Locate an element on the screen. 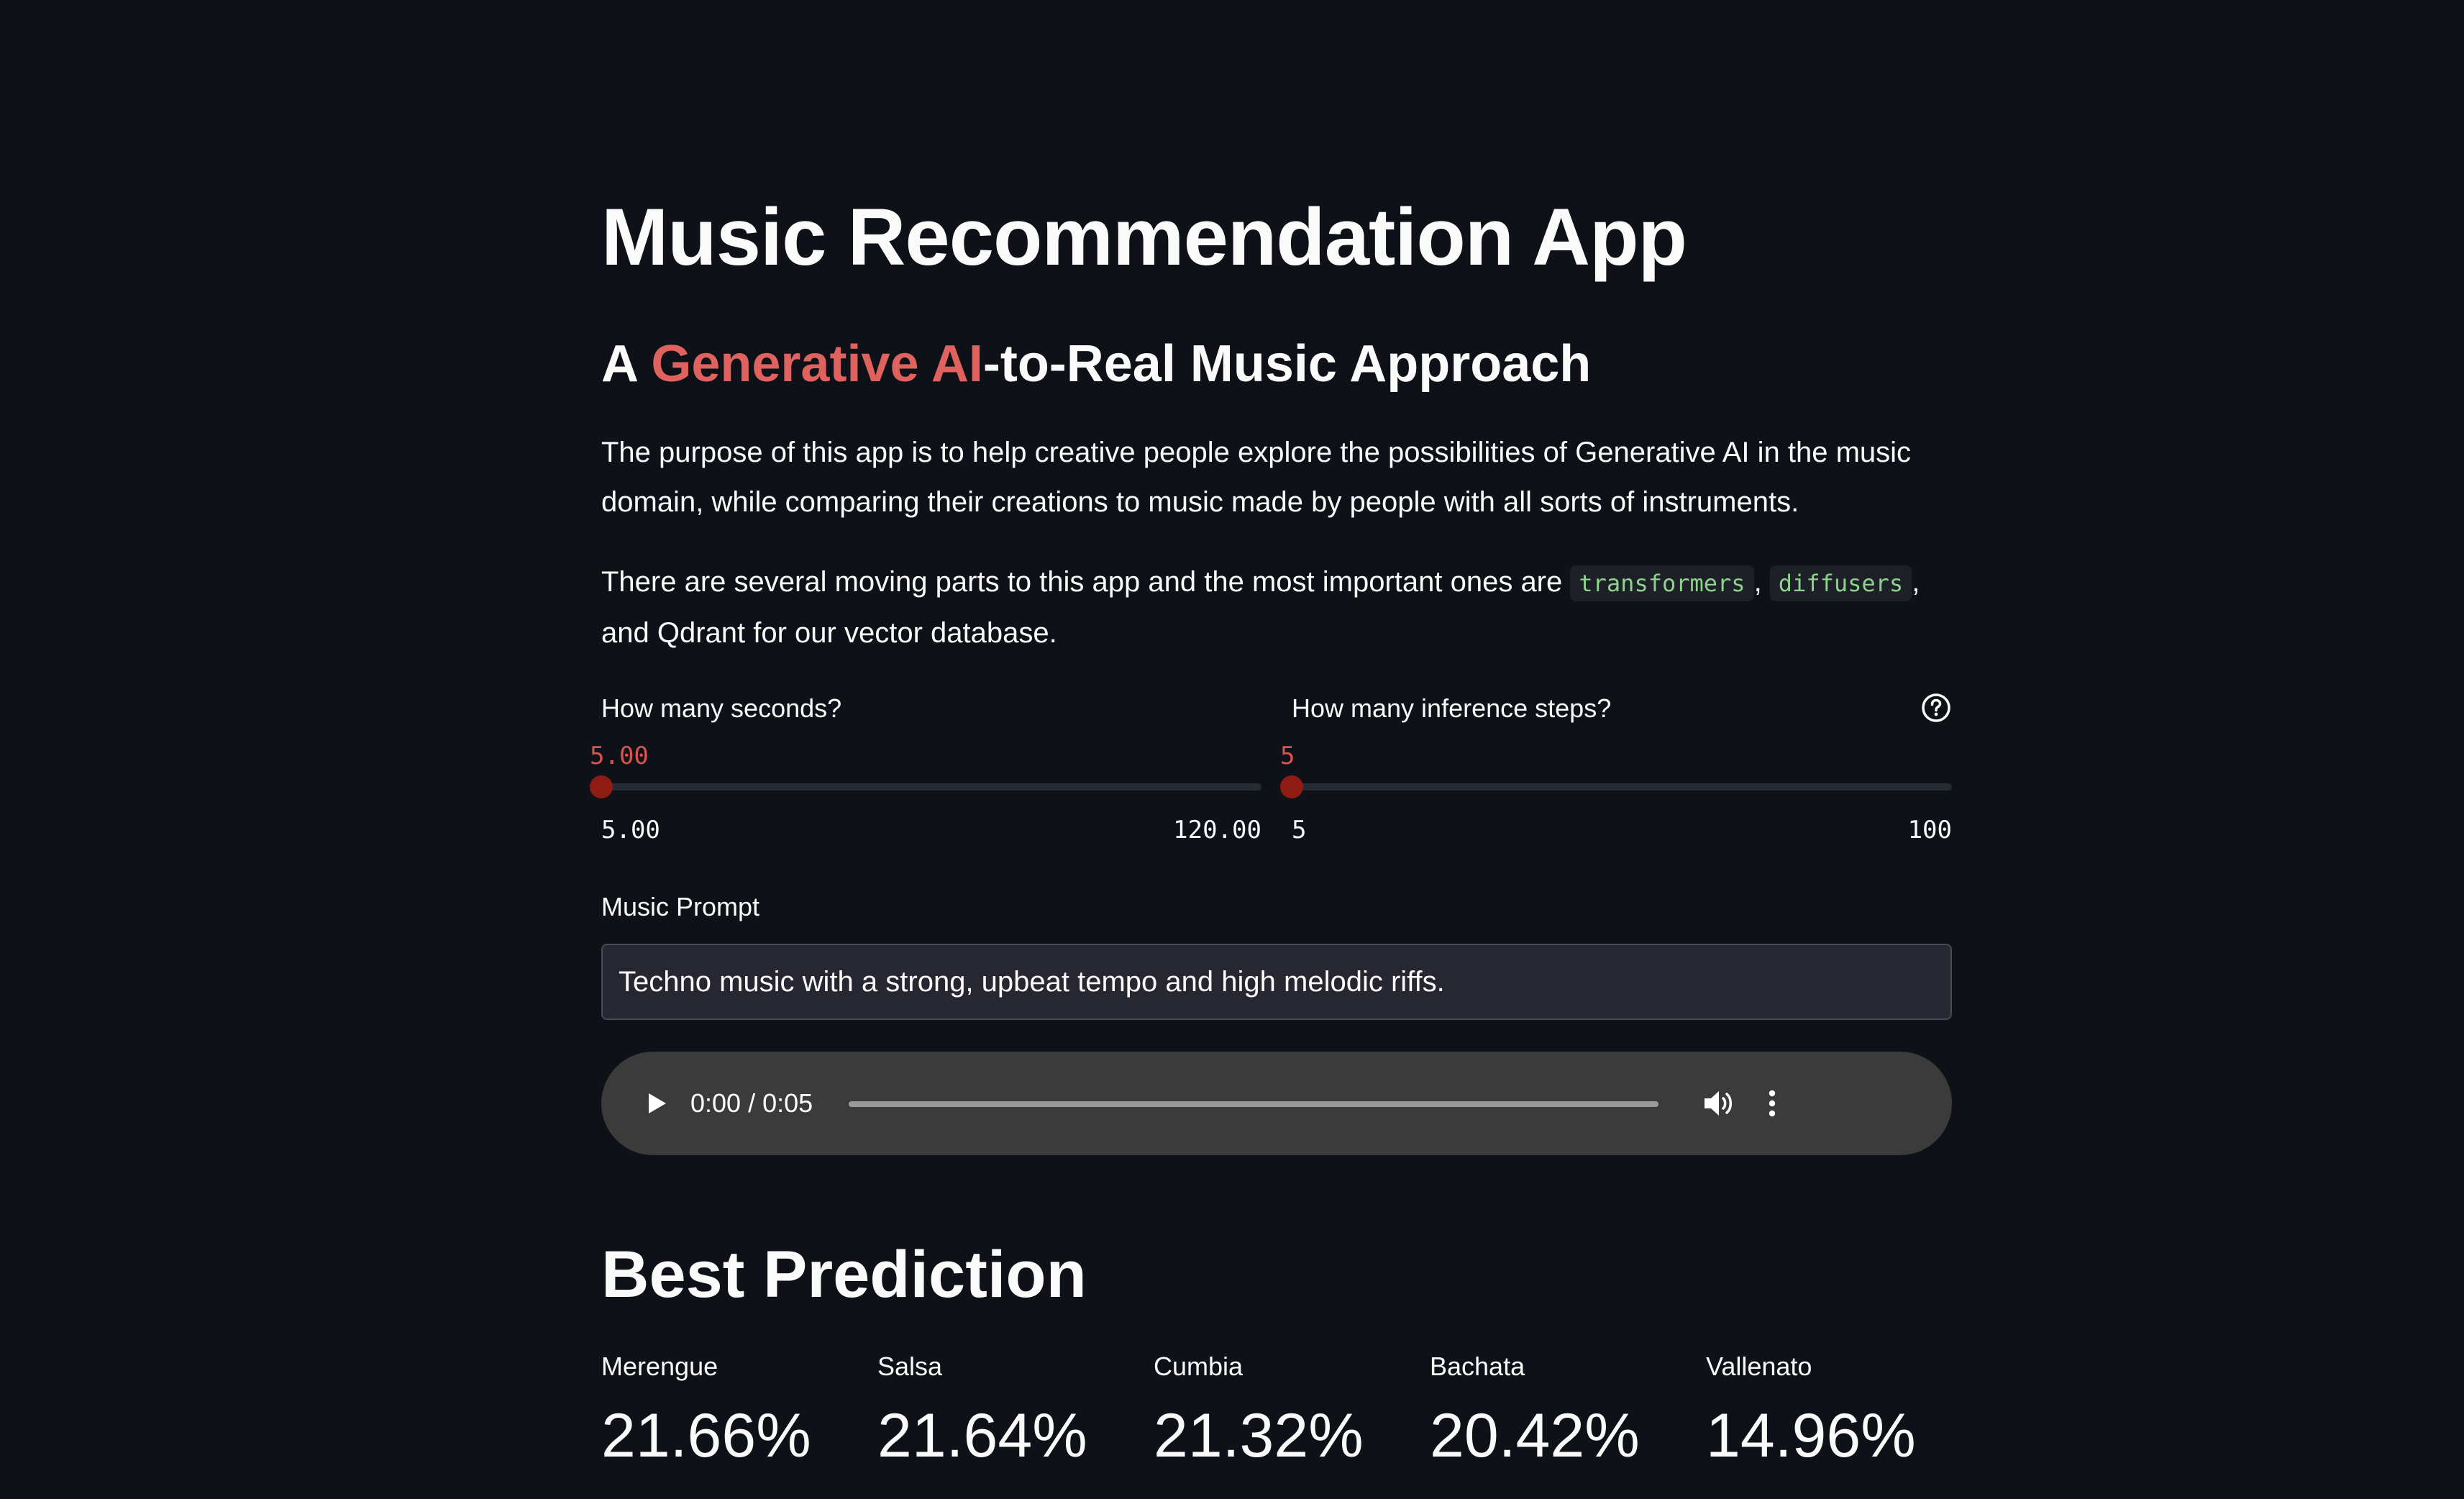 The image size is (2464, 1499). subtitle-prefix: A is located at coordinates (626, 364).